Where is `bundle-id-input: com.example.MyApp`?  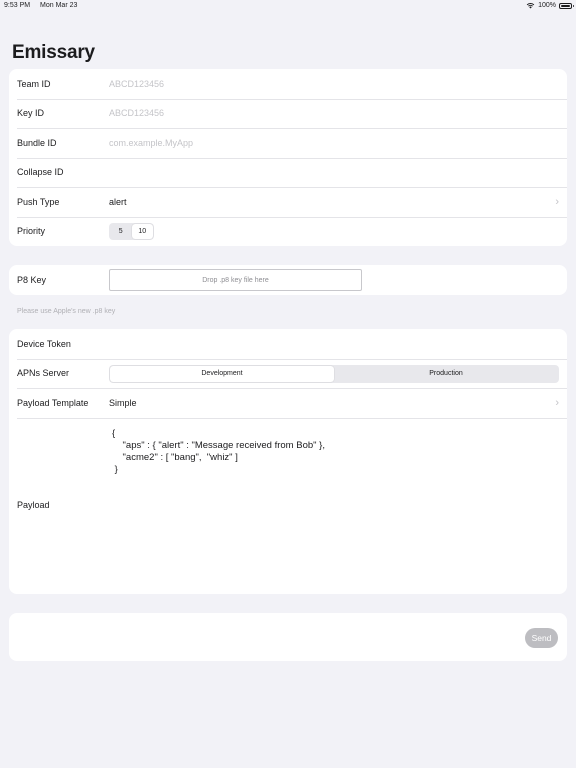
bundle-id-input: com.example.MyApp is located at coordinates (151, 143).